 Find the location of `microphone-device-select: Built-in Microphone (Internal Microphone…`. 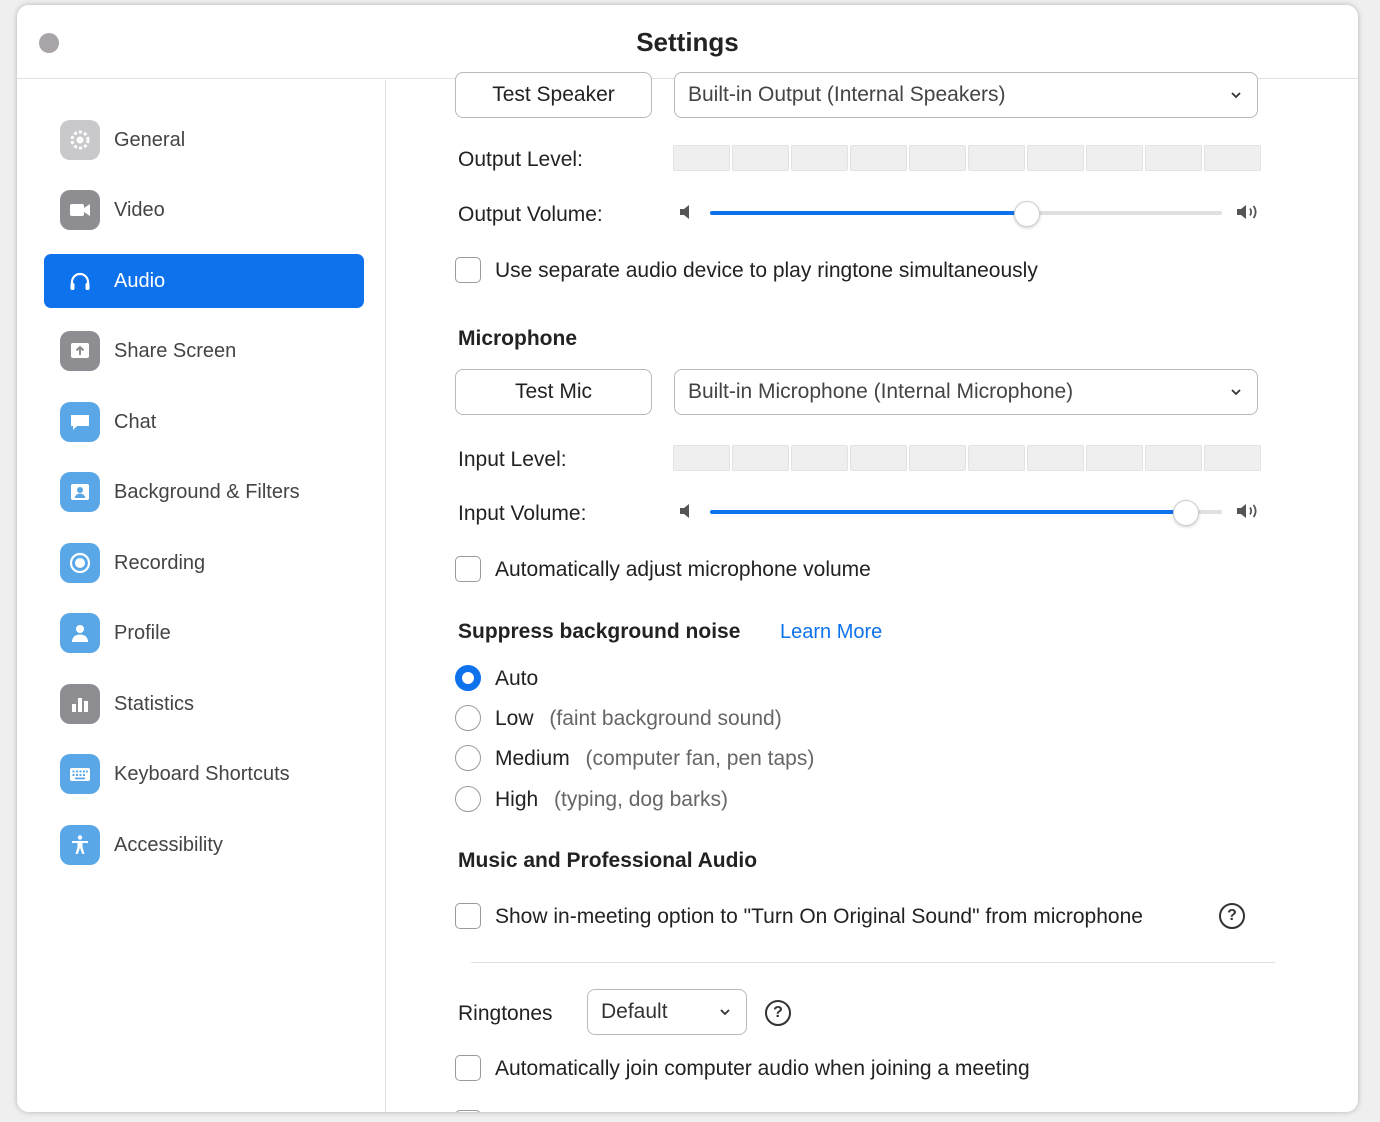

microphone-device-select: Built-in Microphone (Internal Microphone… is located at coordinates (966, 392).